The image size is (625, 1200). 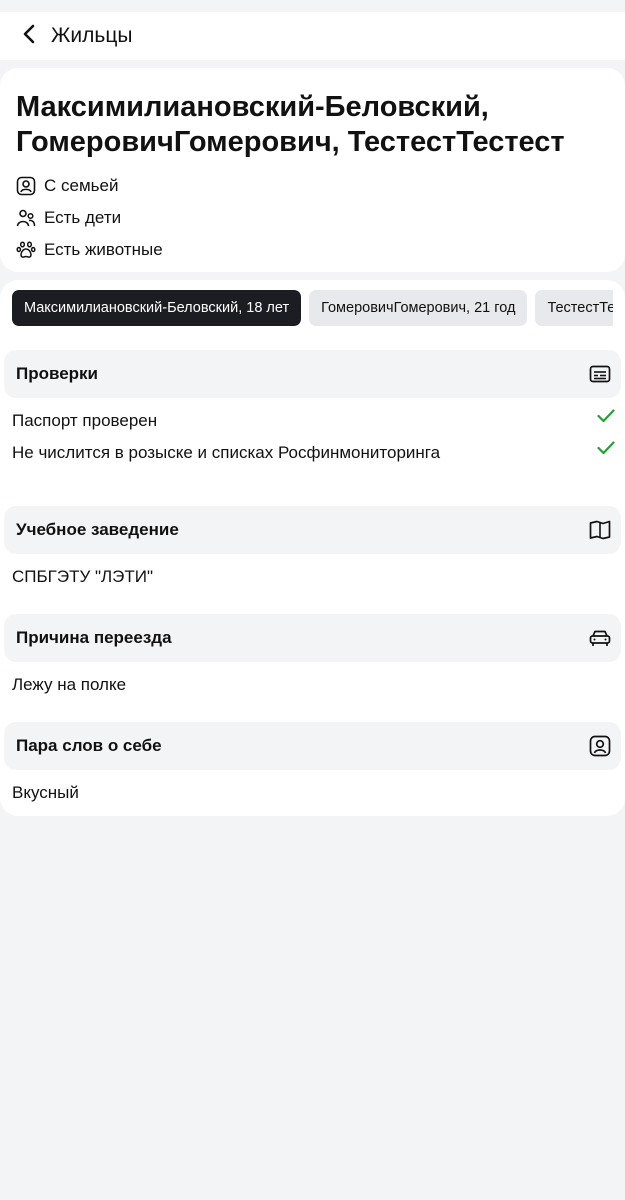 I want to click on trait-label: Есть животные, so click(x=103, y=249).